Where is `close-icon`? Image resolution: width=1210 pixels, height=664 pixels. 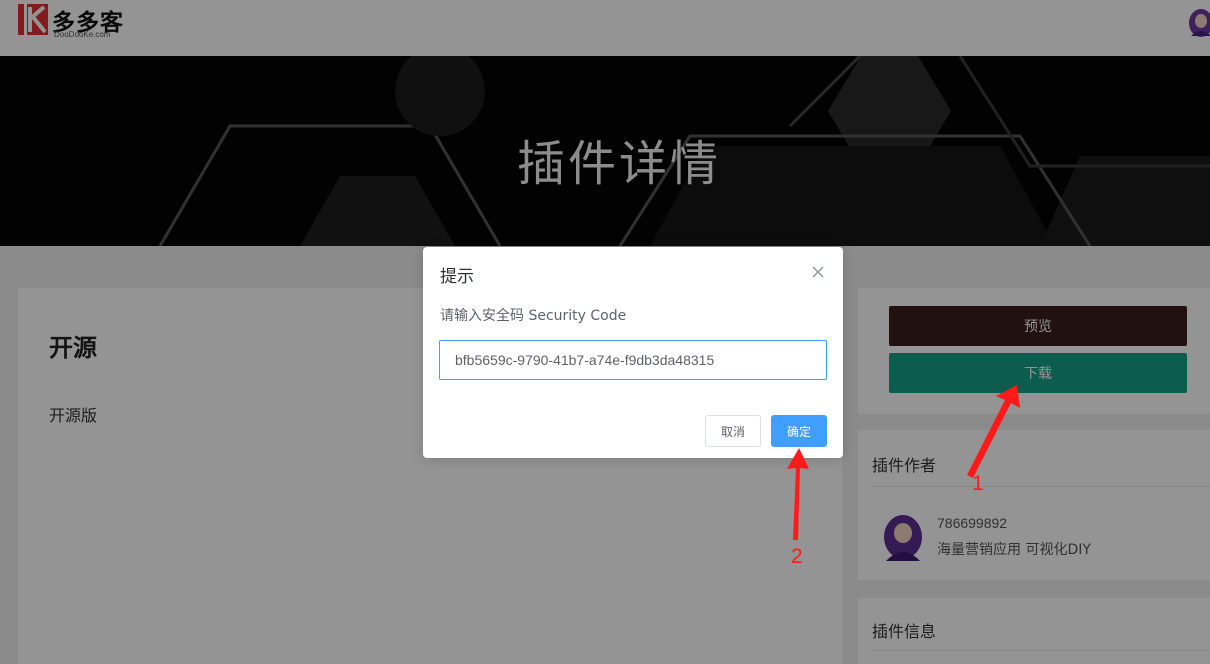
close-icon is located at coordinates (818, 272).